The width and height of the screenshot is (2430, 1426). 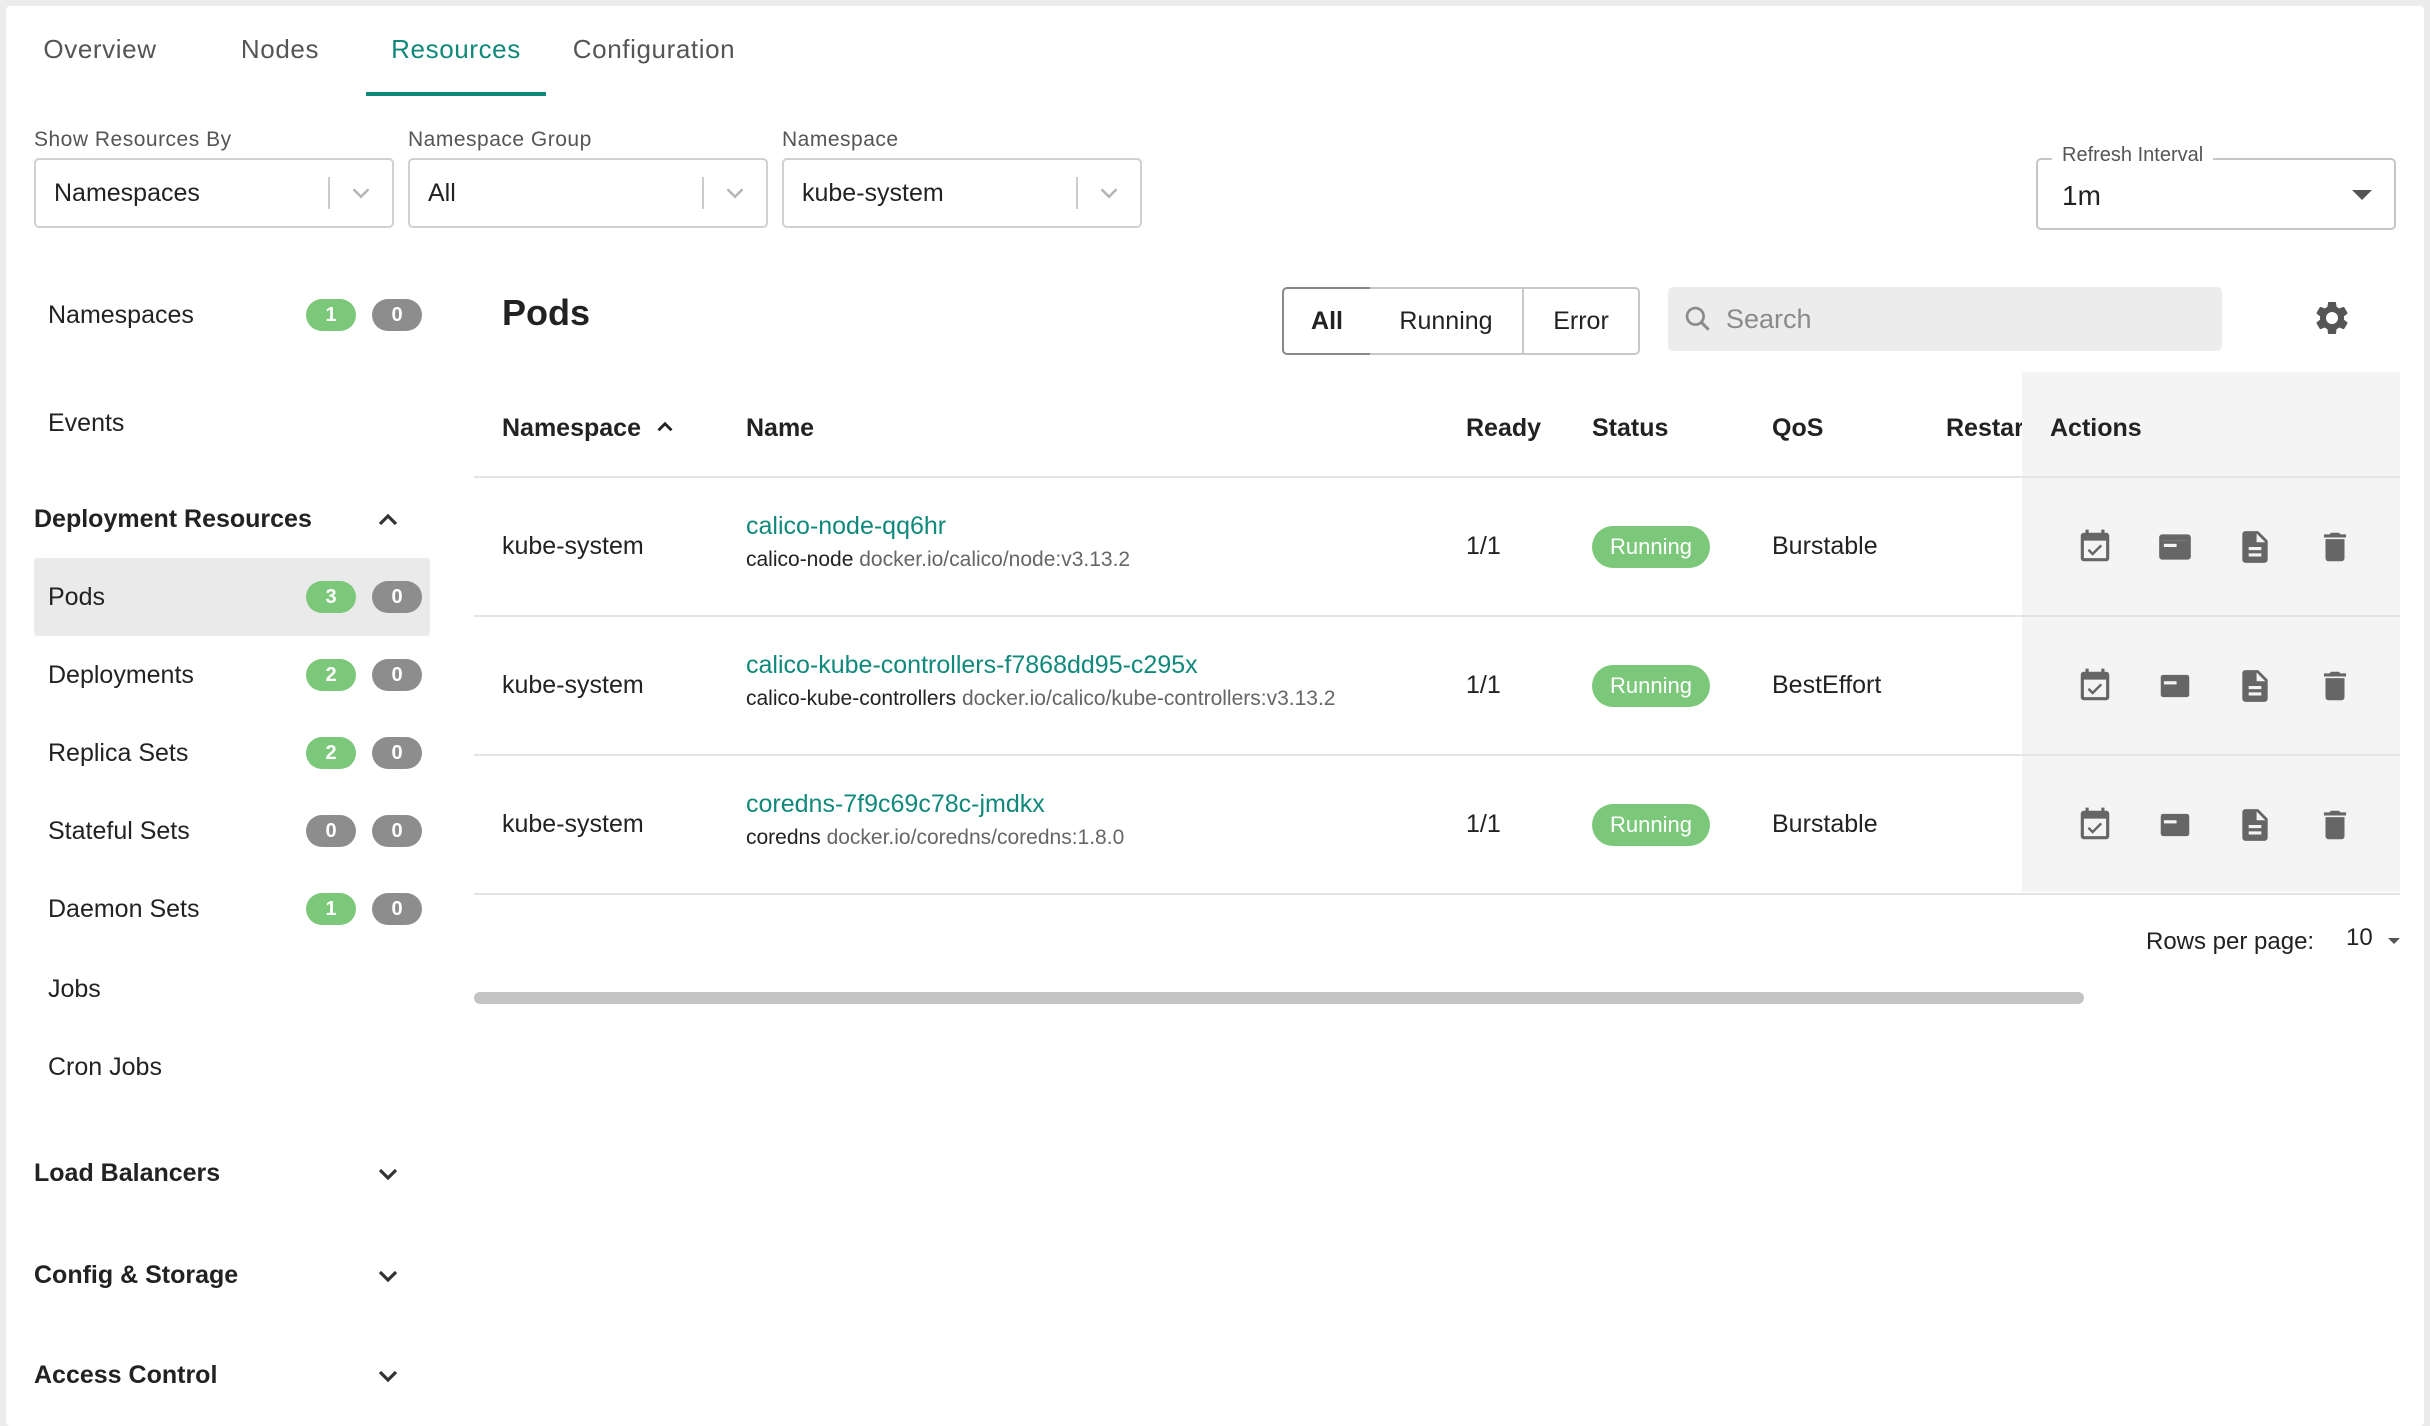 What do you see at coordinates (846, 526) in the screenshot?
I see `pod-name-link: calico-node-qq6hr` at bounding box center [846, 526].